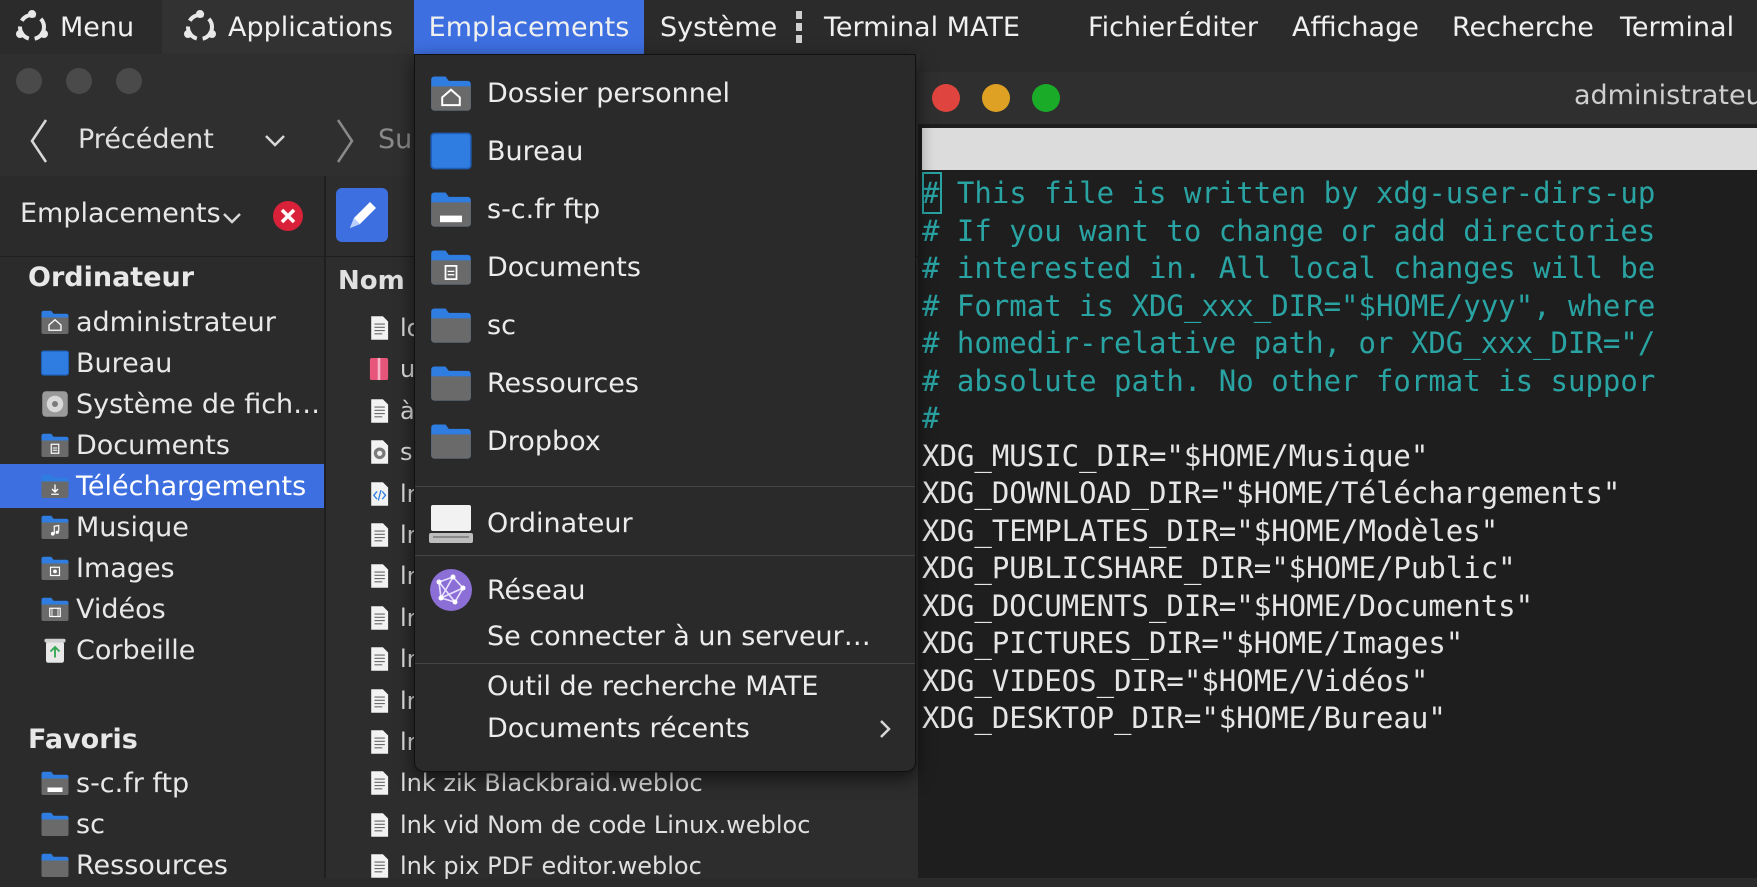 The width and height of the screenshot is (1757, 887). What do you see at coordinates (665, 441) in the screenshot?
I see `menu-item-place: Dropbox` at bounding box center [665, 441].